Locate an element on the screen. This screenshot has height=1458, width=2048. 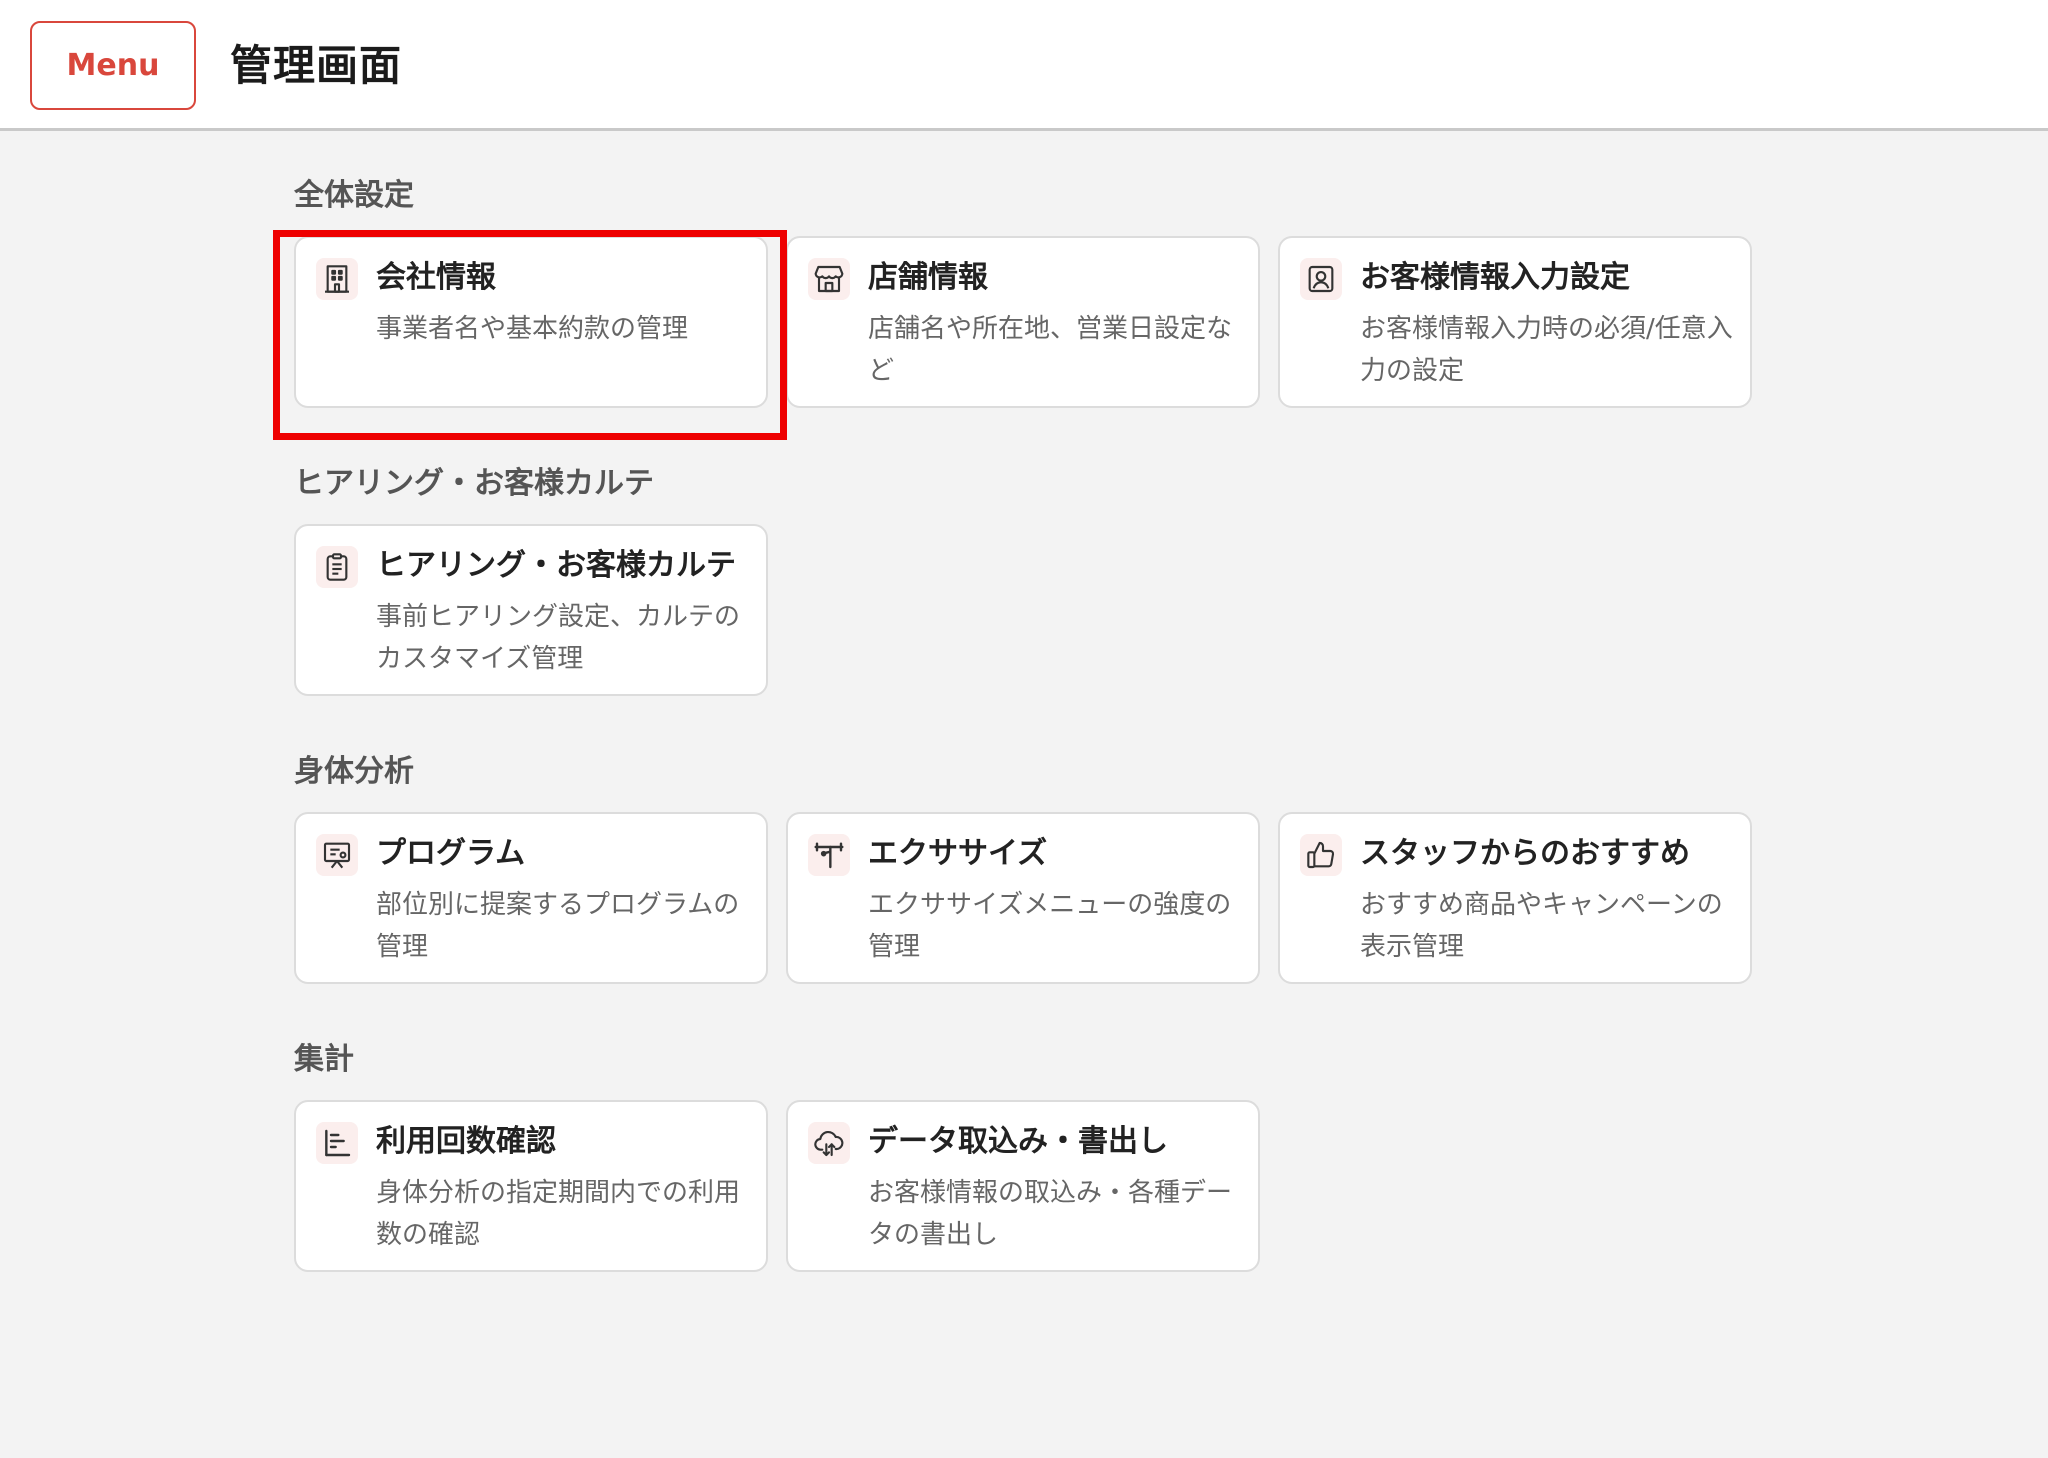
user-card-icon is located at coordinates (1321, 279).